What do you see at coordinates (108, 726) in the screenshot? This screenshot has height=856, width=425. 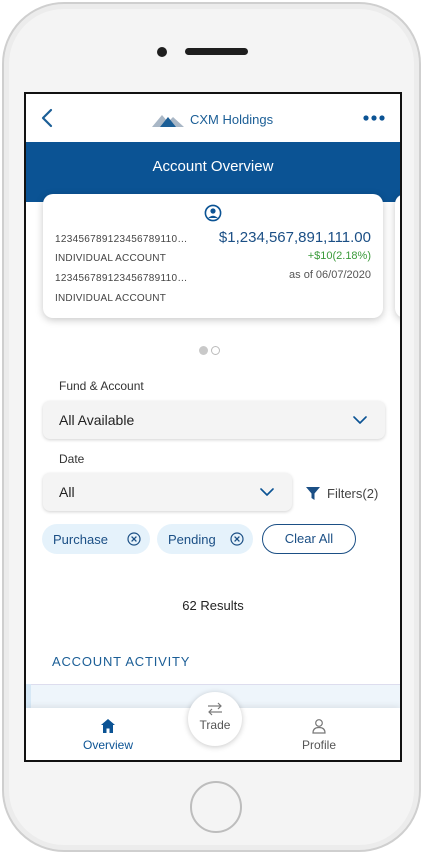 I see `home-icon` at bounding box center [108, 726].